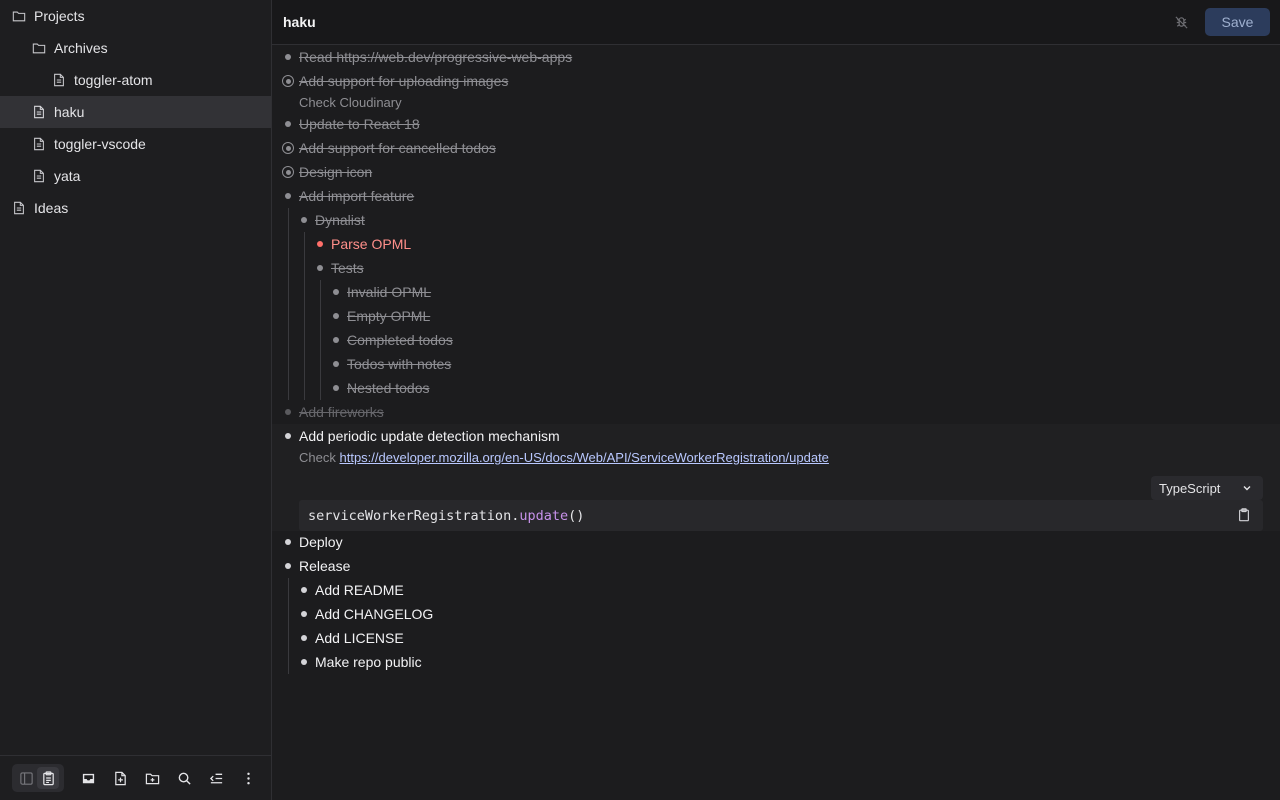 This screenshot has width=1280, height=800. What do you see at coordinates (776, 268) in the screenshot?
I see `todo-item: Tests` at bounding box center [776, 268].